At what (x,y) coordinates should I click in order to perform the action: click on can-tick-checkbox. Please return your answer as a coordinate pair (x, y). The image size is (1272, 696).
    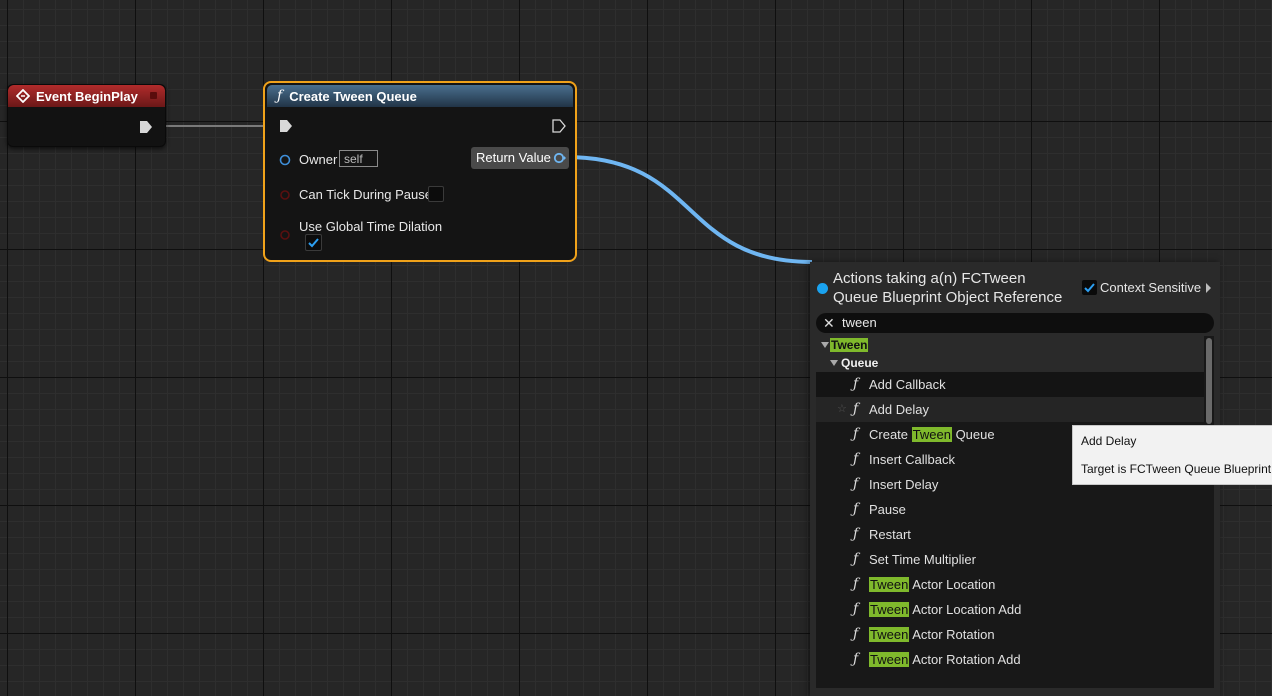
    Looking at the image, I should click on (436, 194).